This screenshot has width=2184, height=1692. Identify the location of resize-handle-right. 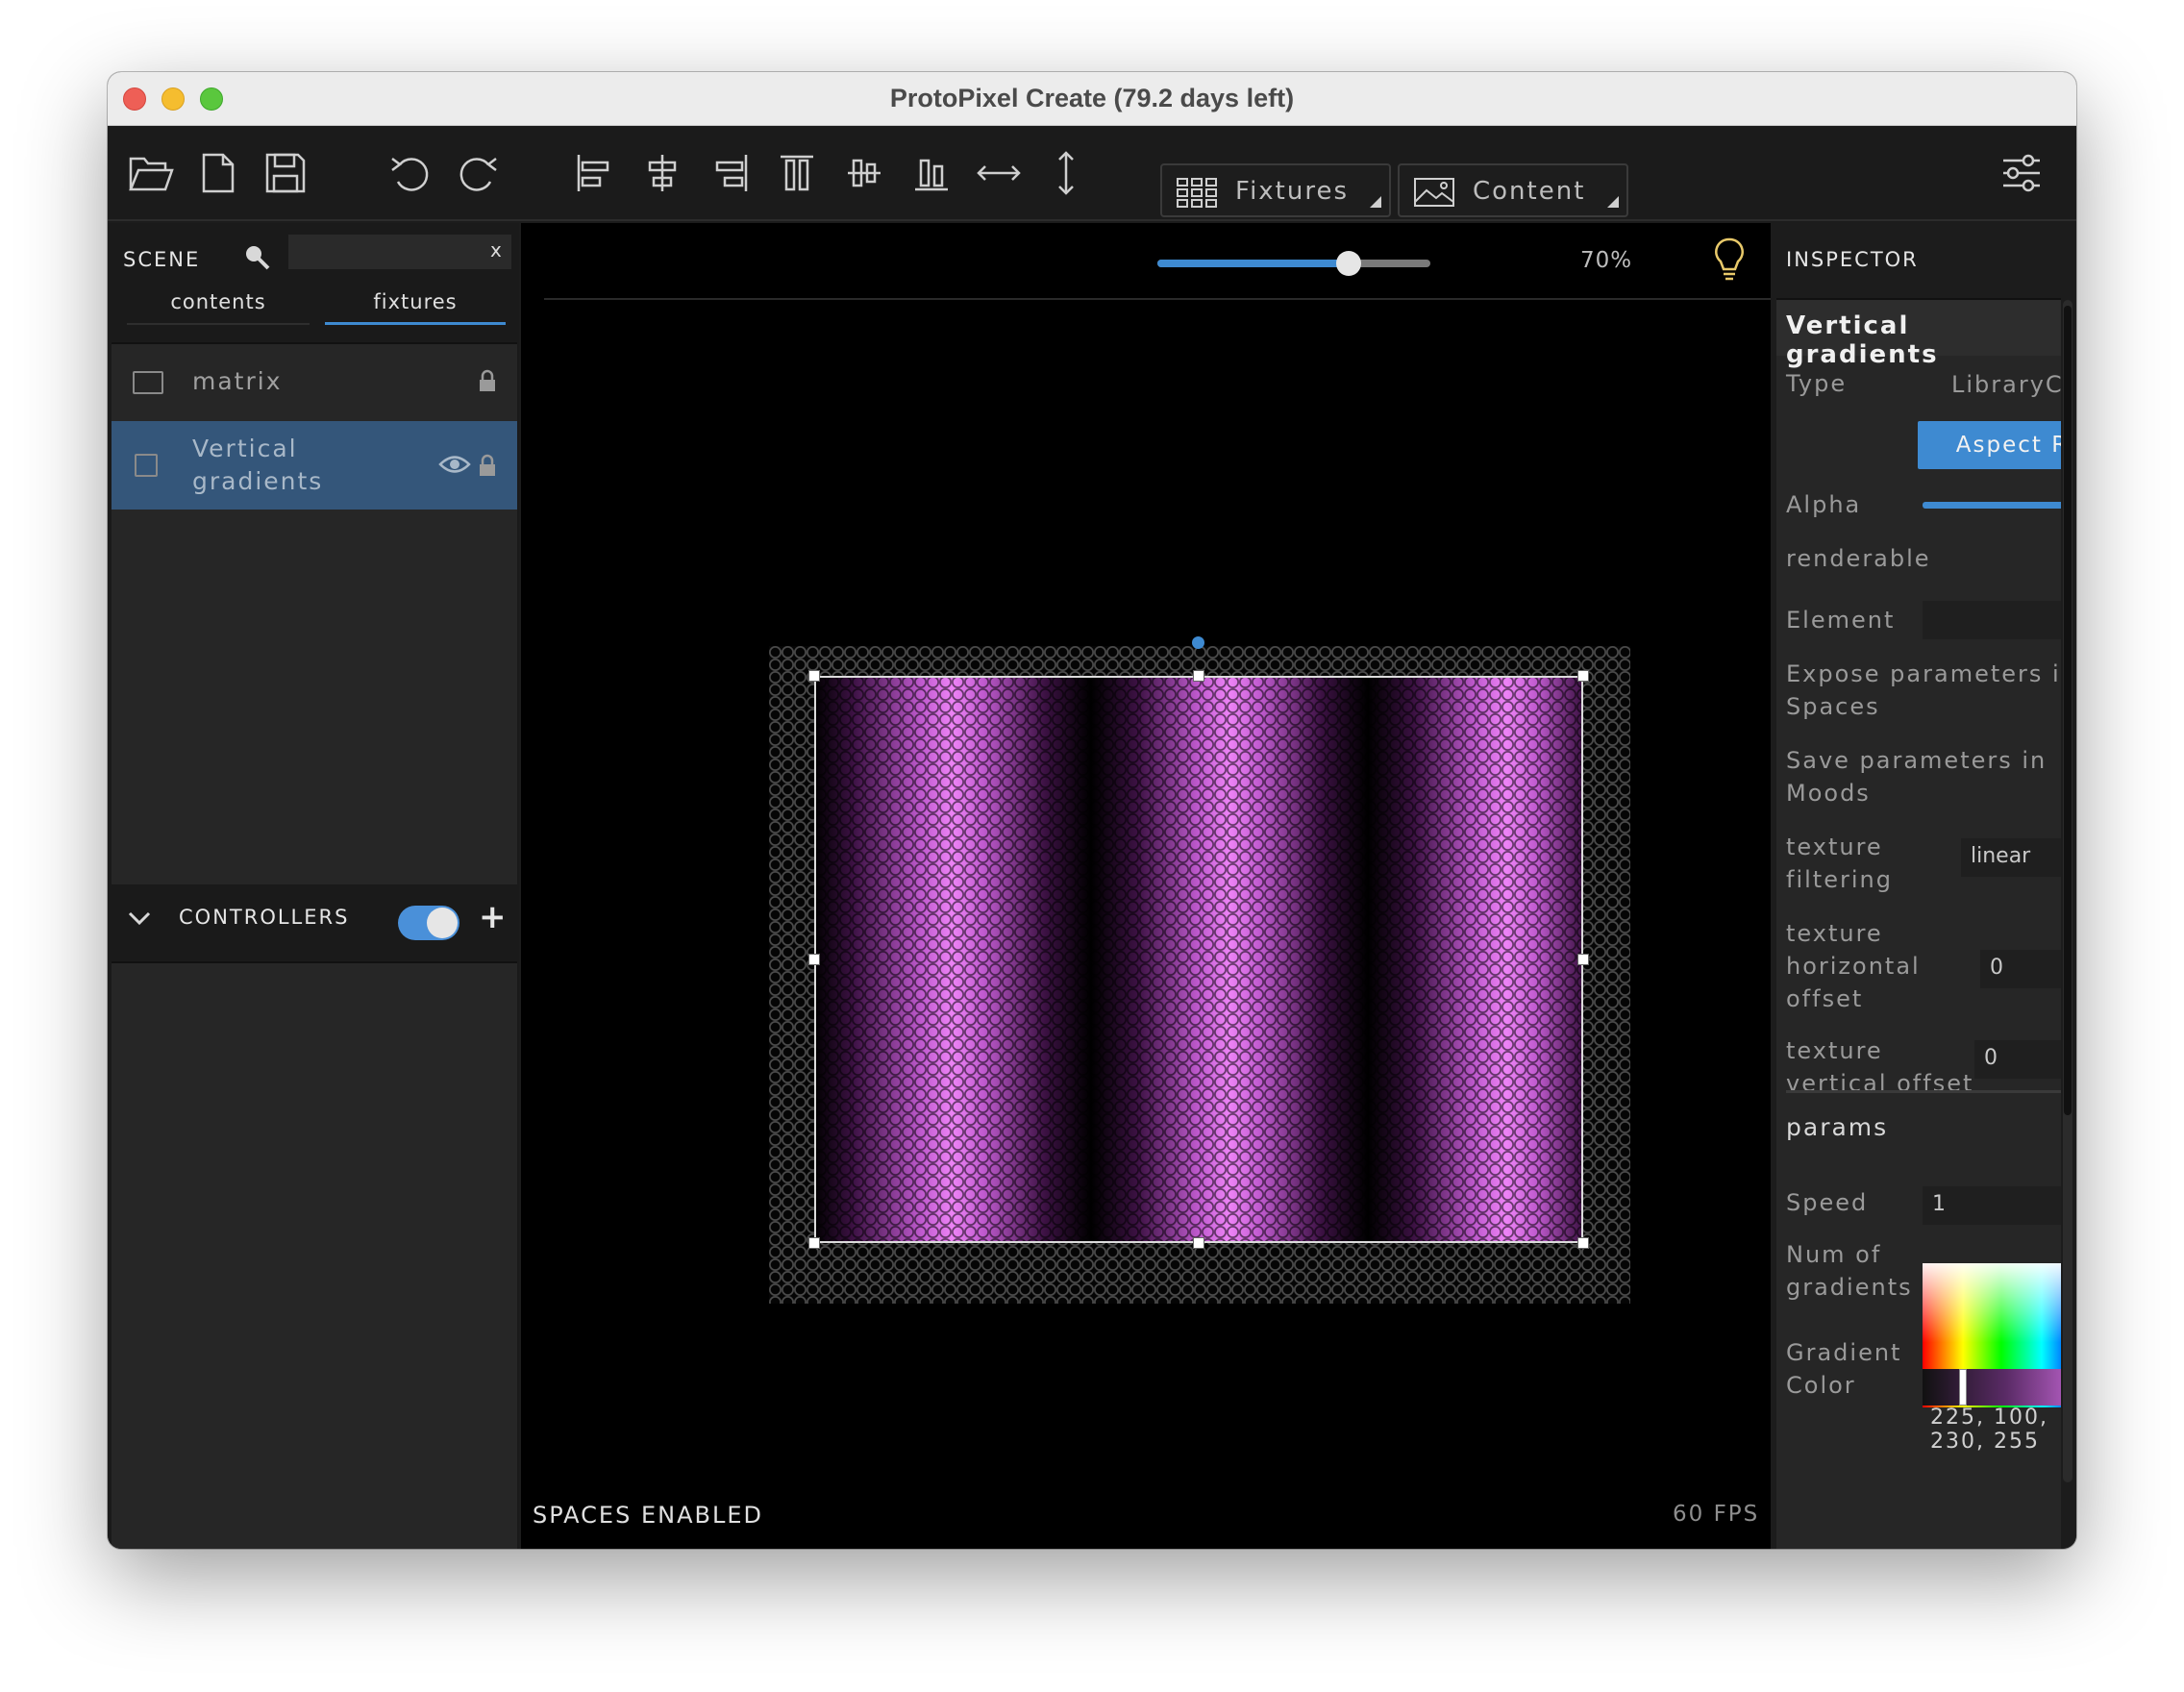
(1583, 959).